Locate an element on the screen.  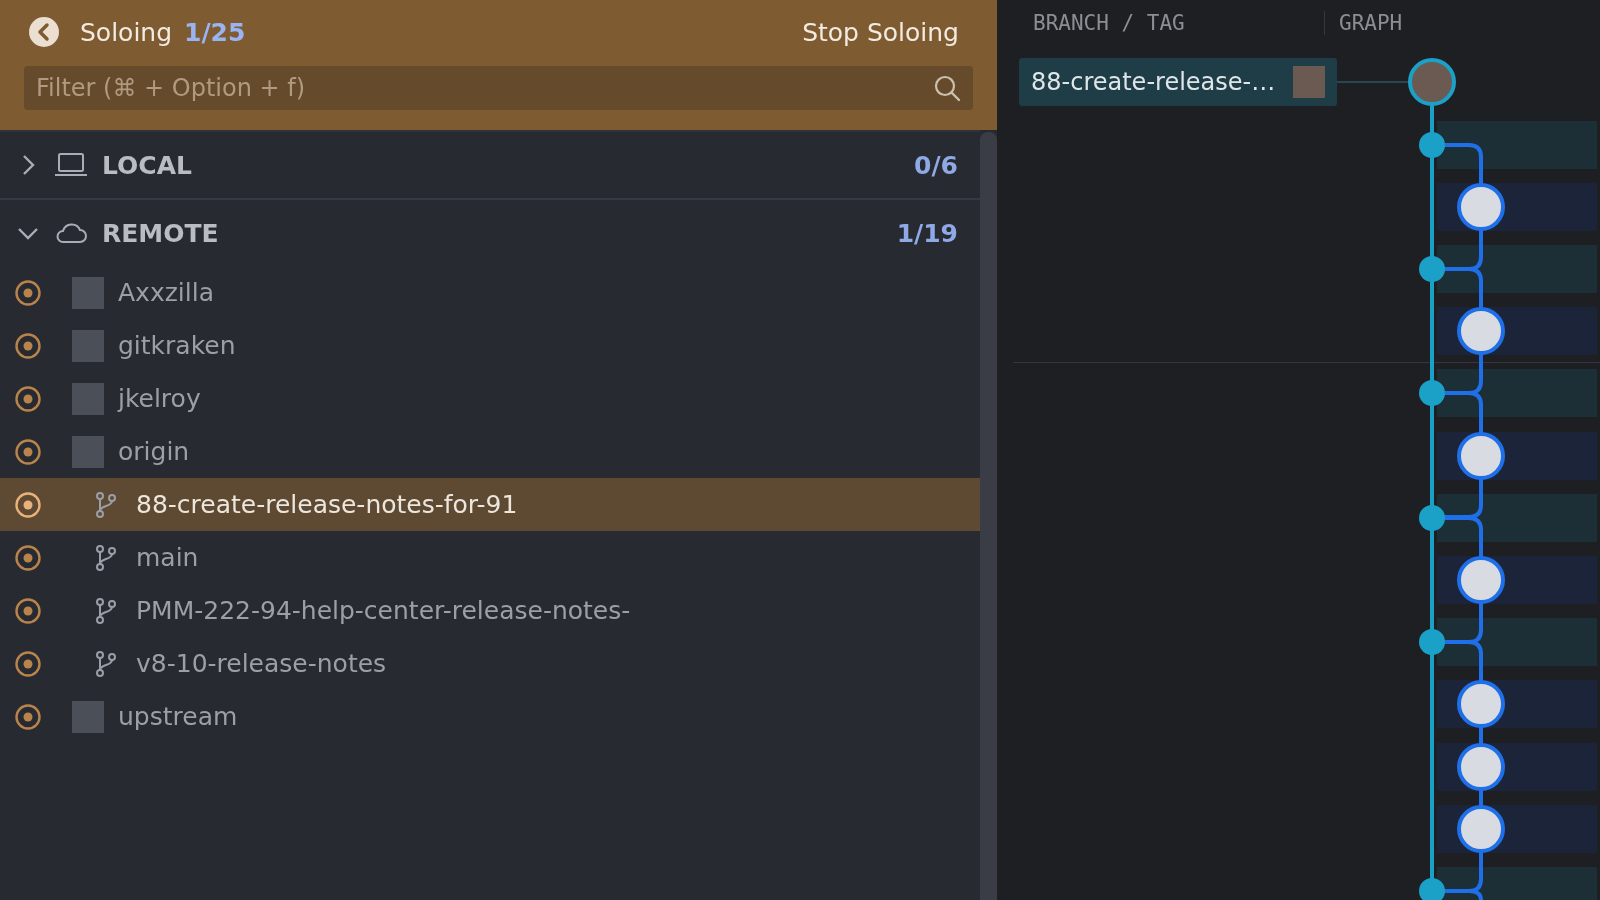
commit-row-highlight is located at coordinates (1517, 883).